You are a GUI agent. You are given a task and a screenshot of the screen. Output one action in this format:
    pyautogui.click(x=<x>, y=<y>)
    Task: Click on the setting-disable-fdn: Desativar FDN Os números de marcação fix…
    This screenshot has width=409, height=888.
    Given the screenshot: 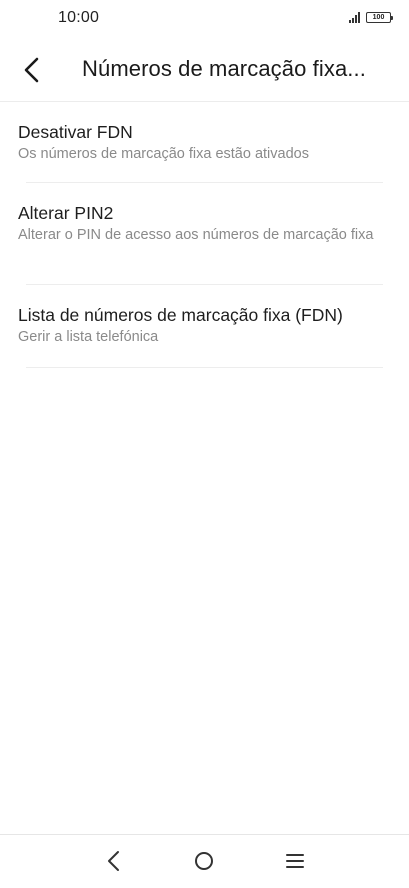 What is the action you would take?
    pyautogui.click(x=204, y=142)
    